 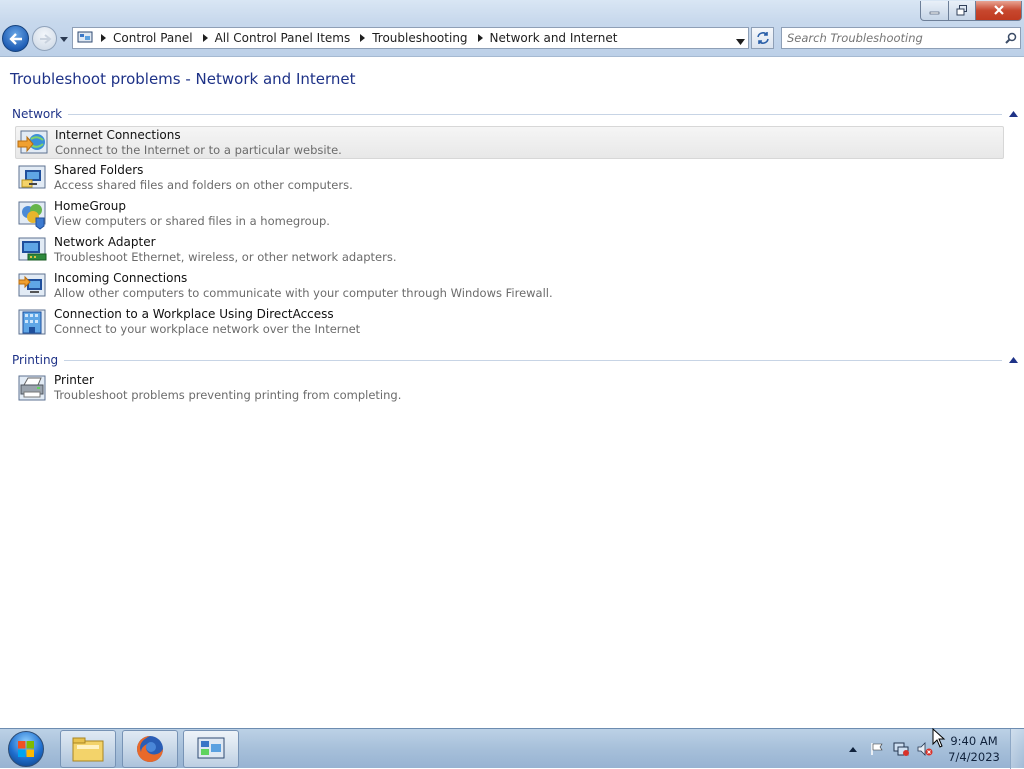 I want to click on search-input, so click(x=892, y=38).